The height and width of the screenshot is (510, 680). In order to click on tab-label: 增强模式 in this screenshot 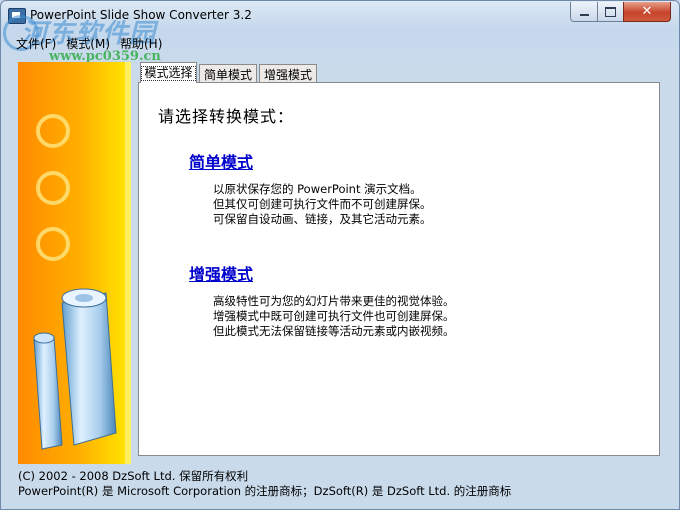, I will do `click(287, 74)`.